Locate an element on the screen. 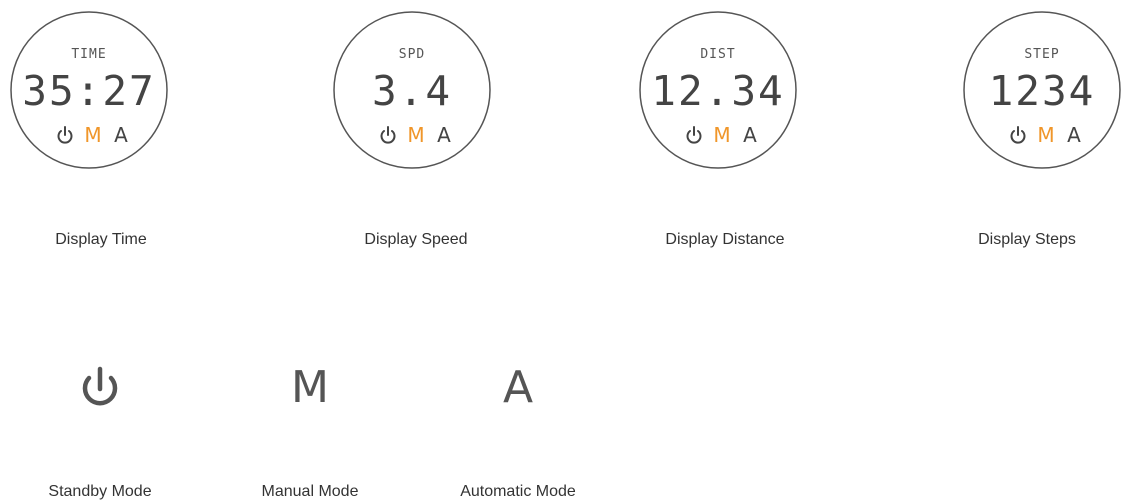  display-value: 12.34 is located at coordinates (718, 91).